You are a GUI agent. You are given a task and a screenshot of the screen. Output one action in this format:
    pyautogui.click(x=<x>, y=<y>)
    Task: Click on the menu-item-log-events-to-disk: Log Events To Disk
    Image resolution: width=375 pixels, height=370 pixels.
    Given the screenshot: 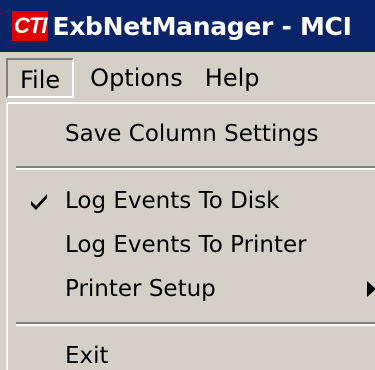 What is the action you would take?
    pyautogui.click(x=191, y=201)
    